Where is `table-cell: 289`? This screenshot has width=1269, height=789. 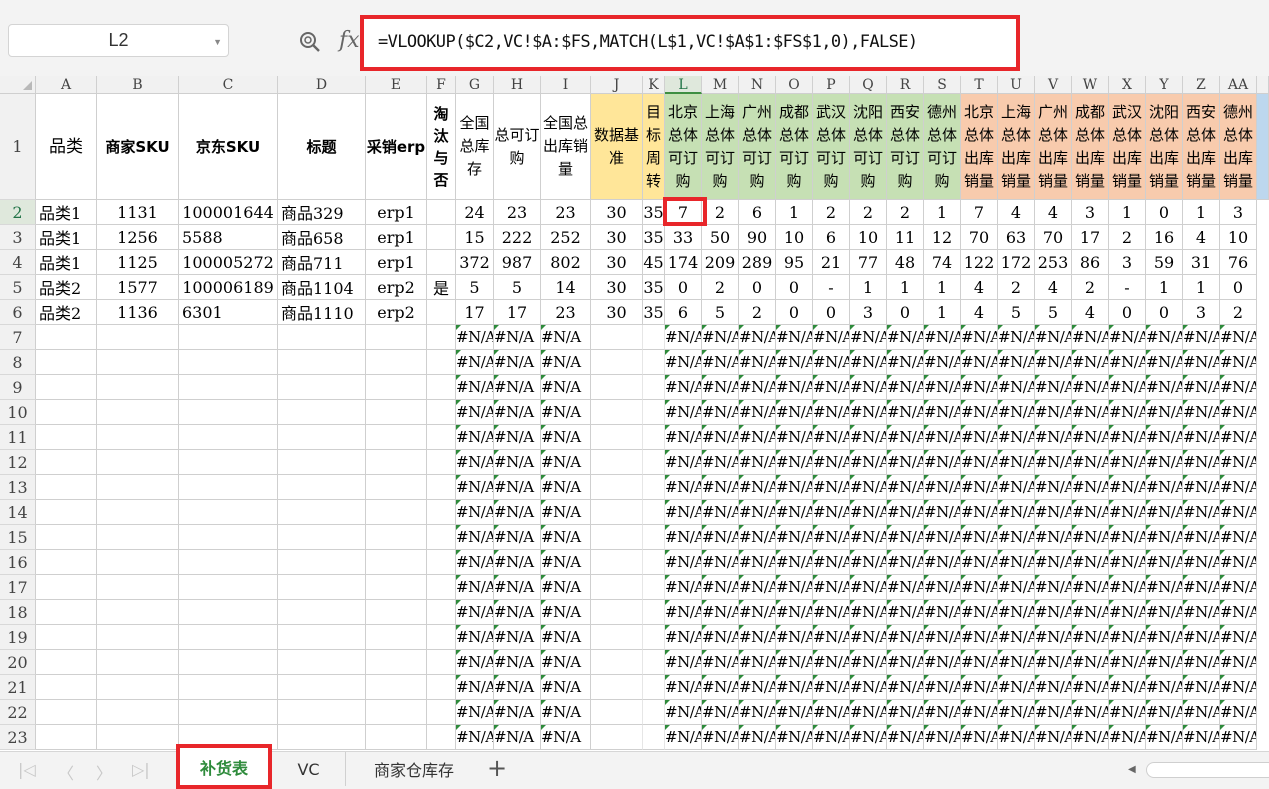 table-cell: 289 is located at coordinates (757, 262).